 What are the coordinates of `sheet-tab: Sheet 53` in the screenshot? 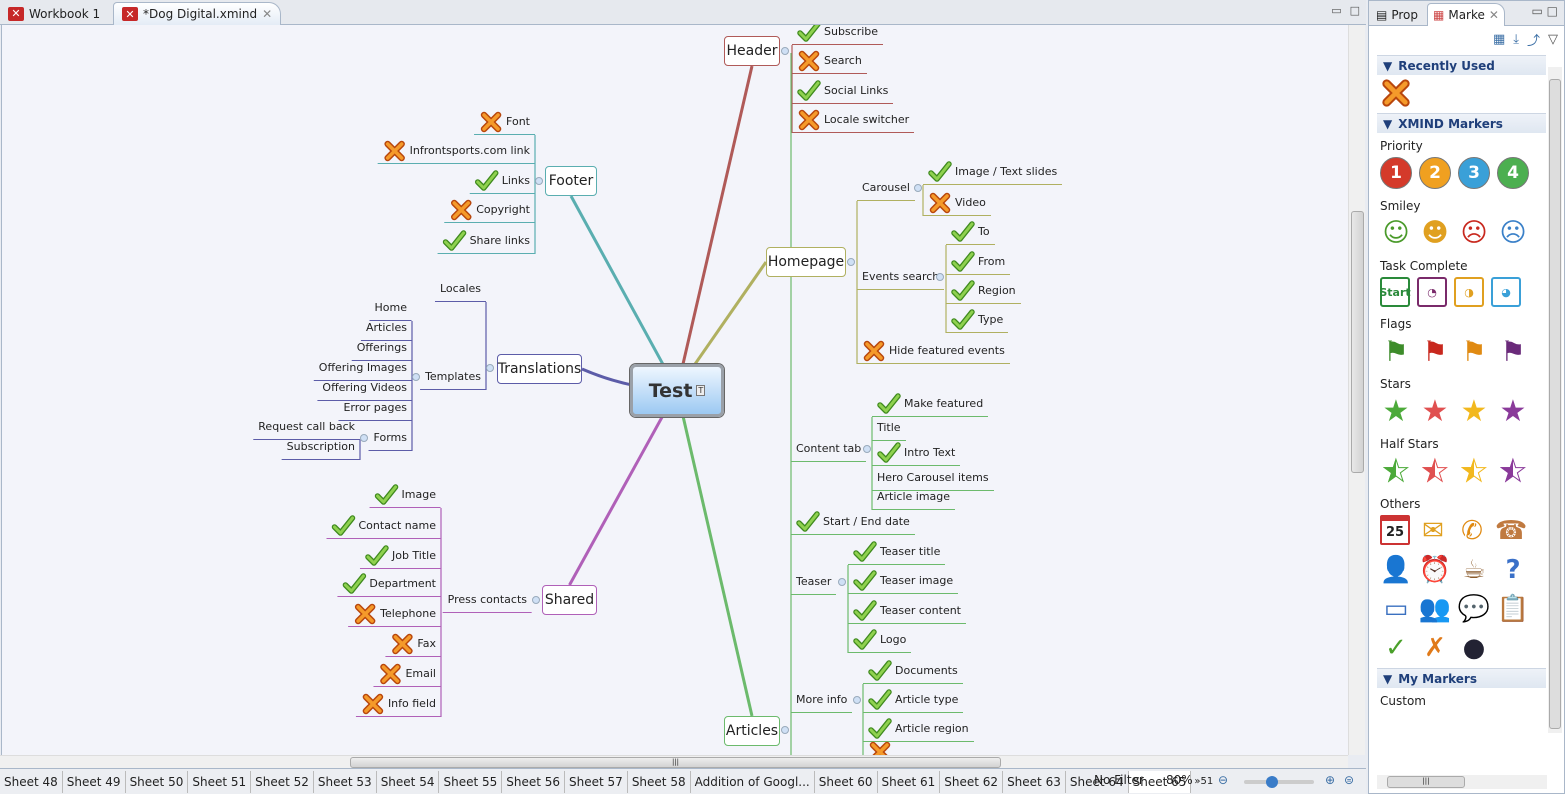 It's located at (345, 781).